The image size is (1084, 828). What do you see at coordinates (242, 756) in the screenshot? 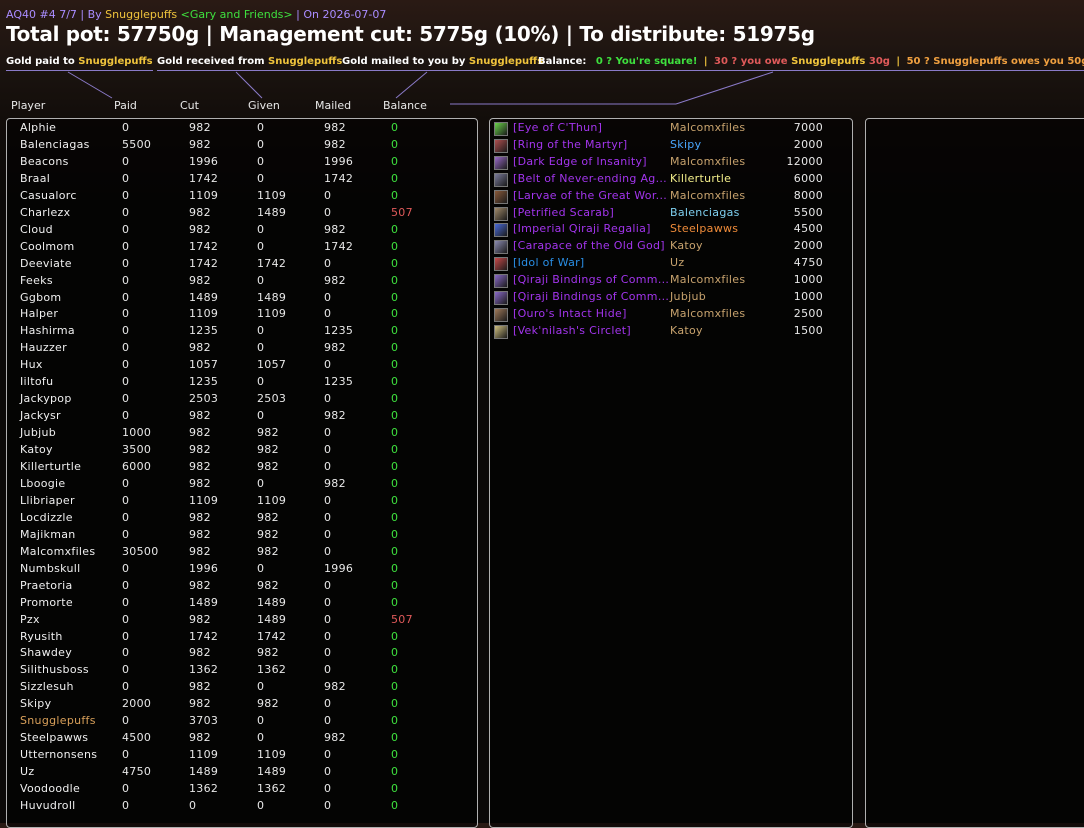
I see `player-row: Utternonsens 0 1109 1109 0 0` at bounding box center [242, 756].